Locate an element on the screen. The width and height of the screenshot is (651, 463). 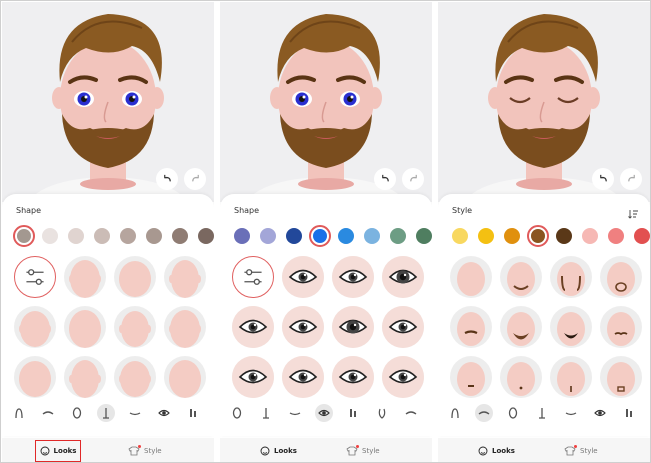
sort-icon is located at coordinates (633, 211).